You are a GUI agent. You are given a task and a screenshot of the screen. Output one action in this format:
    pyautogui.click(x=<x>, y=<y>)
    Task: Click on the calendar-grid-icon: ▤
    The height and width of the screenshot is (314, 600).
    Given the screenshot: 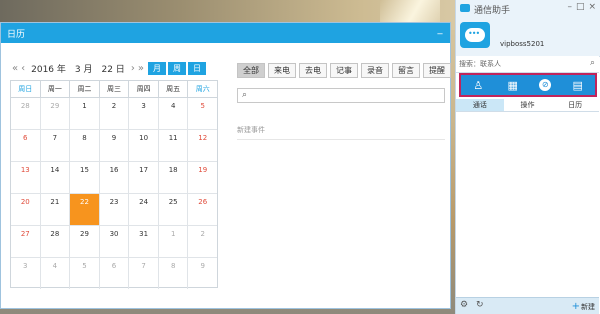 What is the action you would take?
    pyautogui.click(x=578, y=85)
    